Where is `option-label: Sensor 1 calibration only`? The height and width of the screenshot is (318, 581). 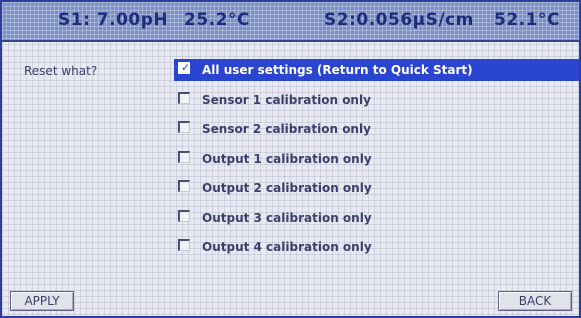 option-label: Sensor 1 calibration only is located at coordinates (286, 99).